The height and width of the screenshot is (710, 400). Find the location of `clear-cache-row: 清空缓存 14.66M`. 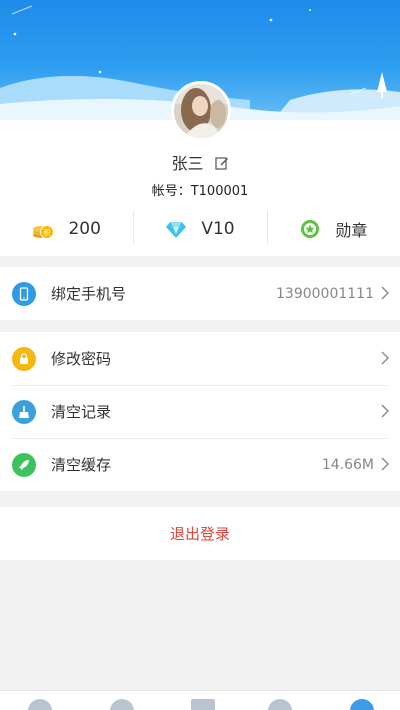

clear-cache-row: 清空缓存 14.66M is located at coordinates (200, 464).